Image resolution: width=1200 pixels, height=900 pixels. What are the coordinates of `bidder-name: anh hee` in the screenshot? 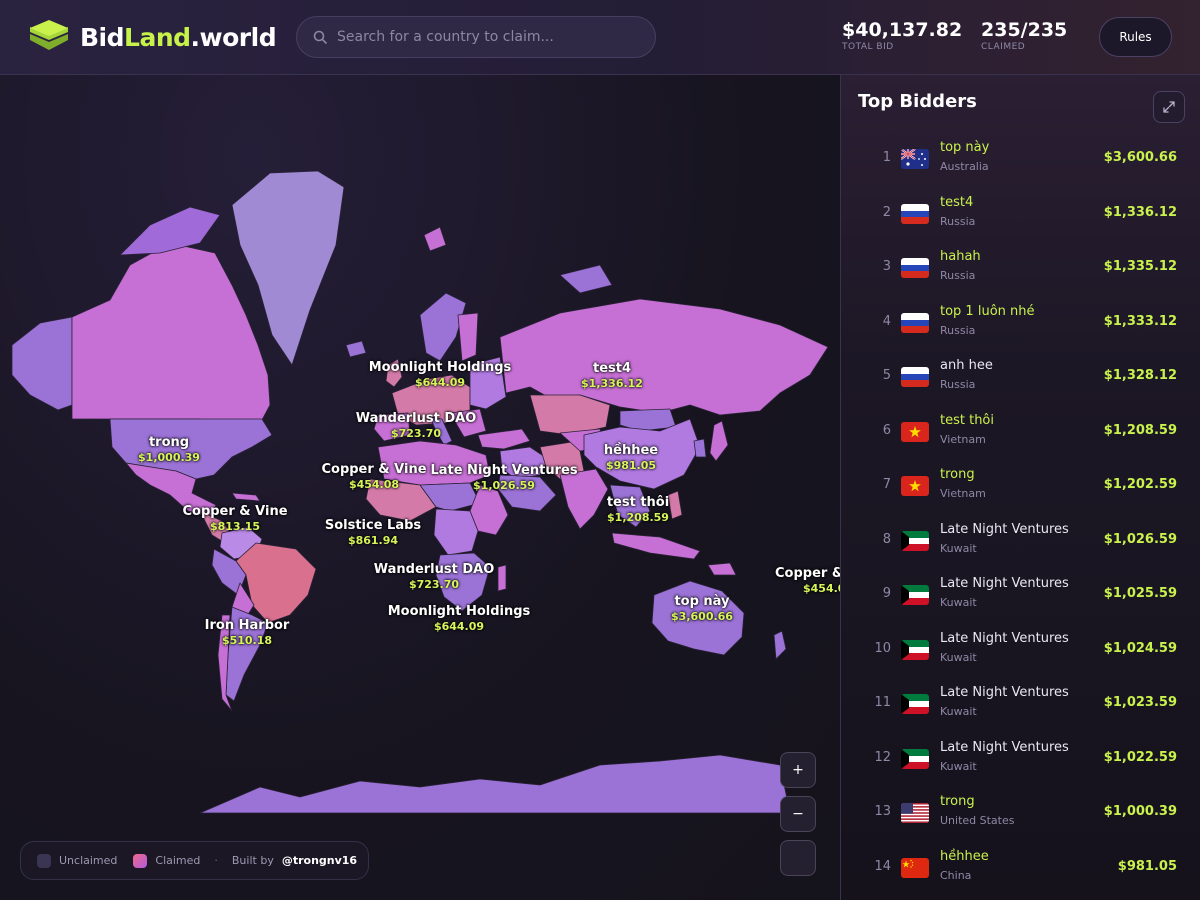 It's located at (966, 365).